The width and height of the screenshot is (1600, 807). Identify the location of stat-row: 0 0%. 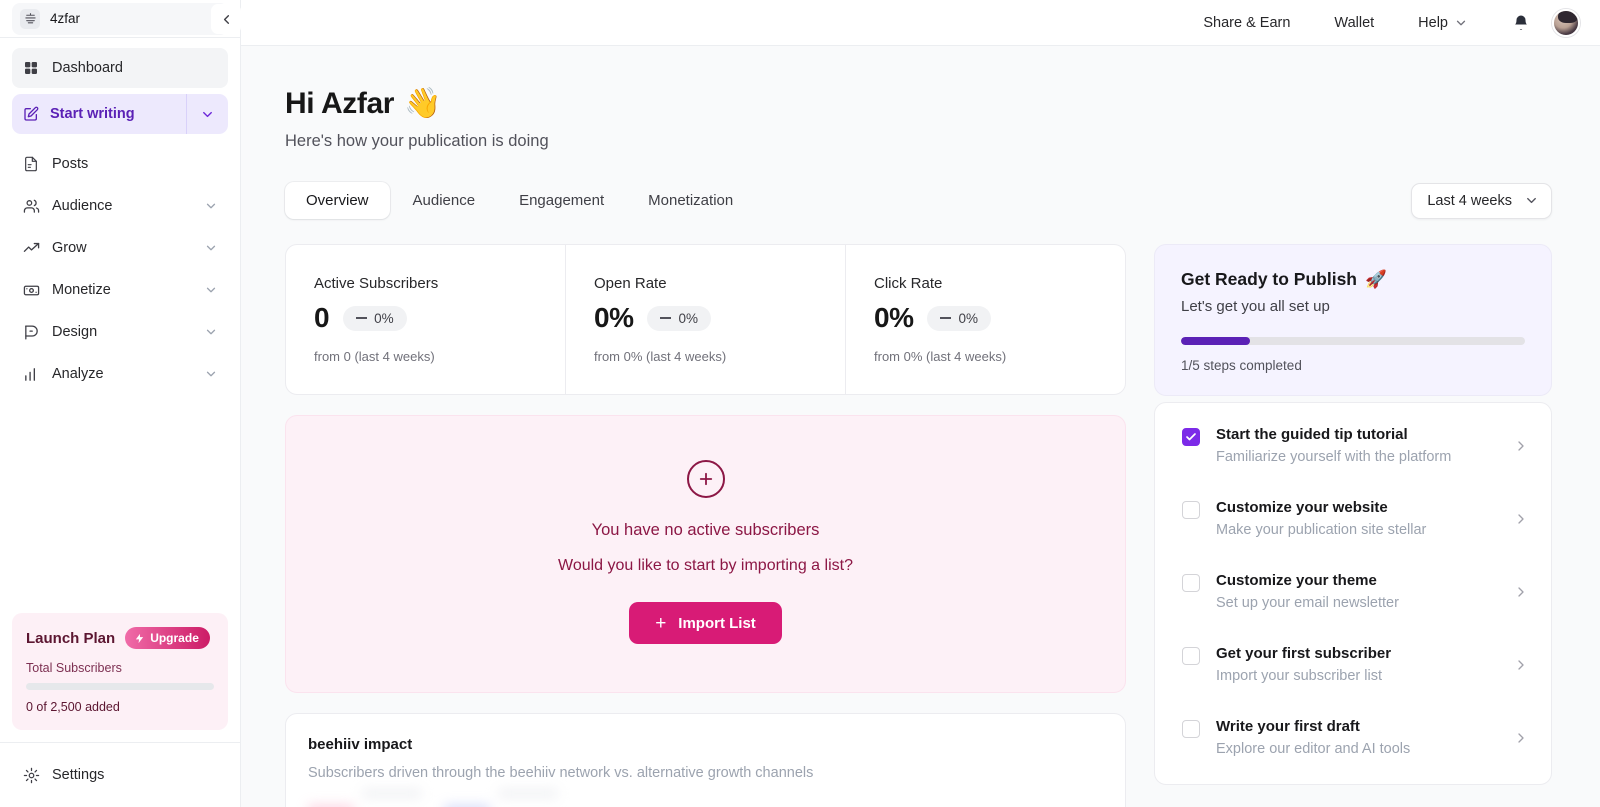
(425, 318).